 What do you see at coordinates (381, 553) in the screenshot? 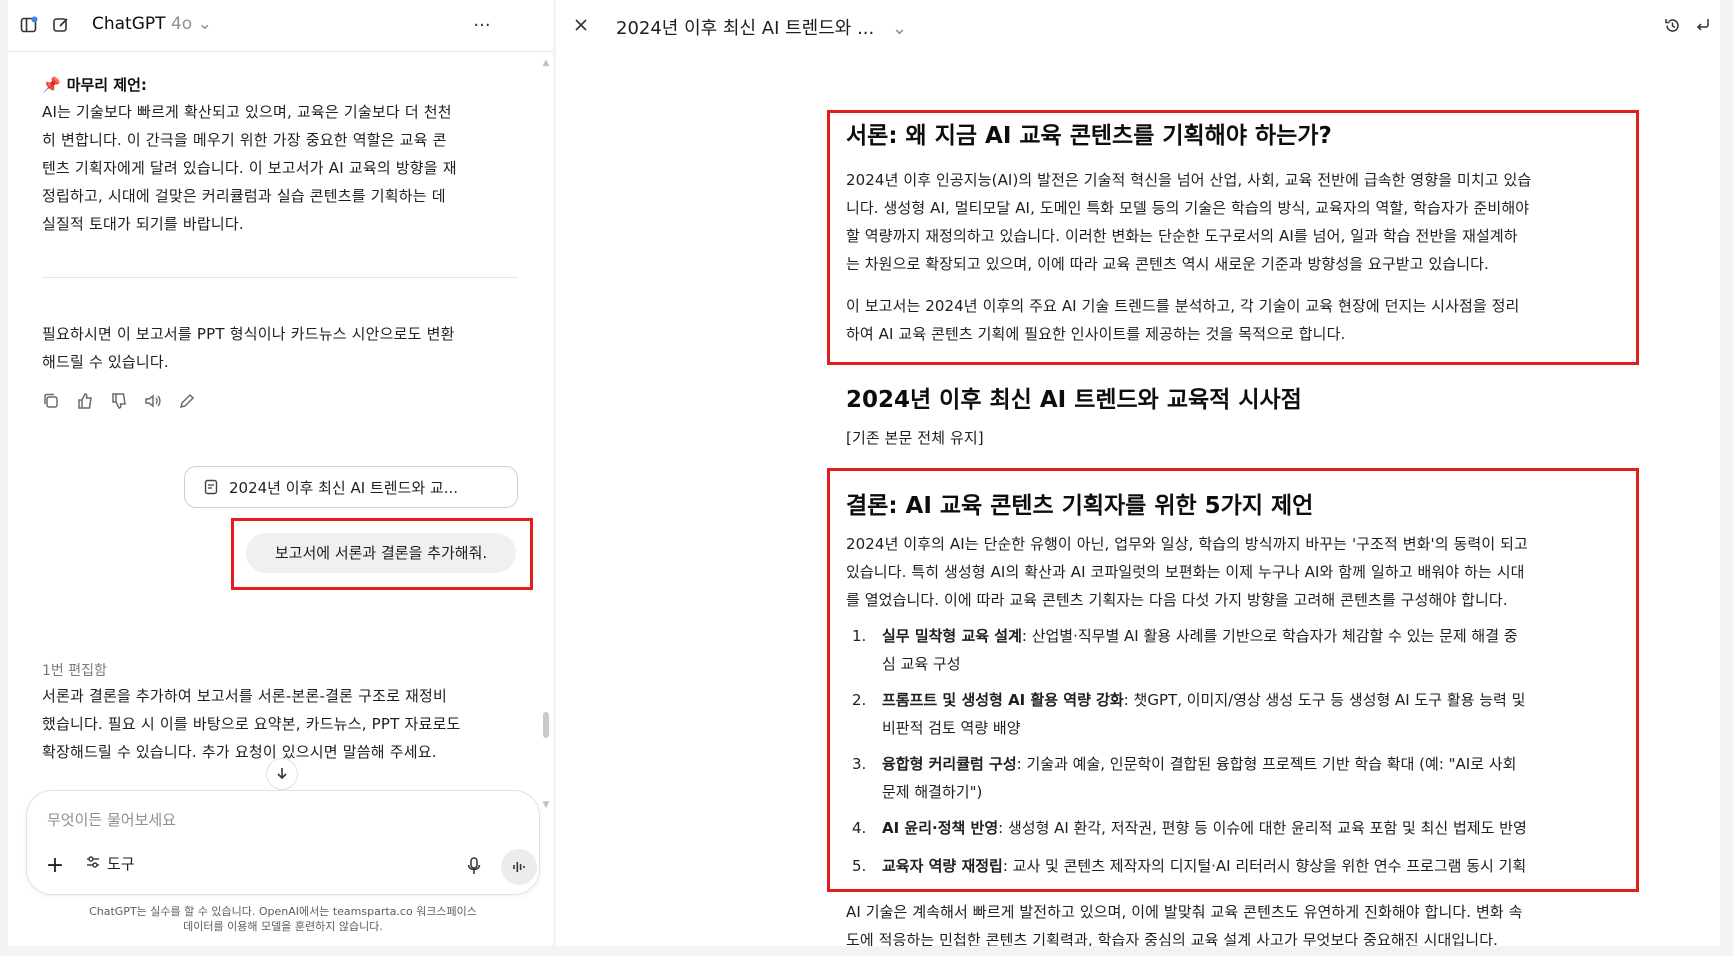
I see `user-message: 보고서에 서론과 결론을 추가해줘.` at bounding box center [381, 553].